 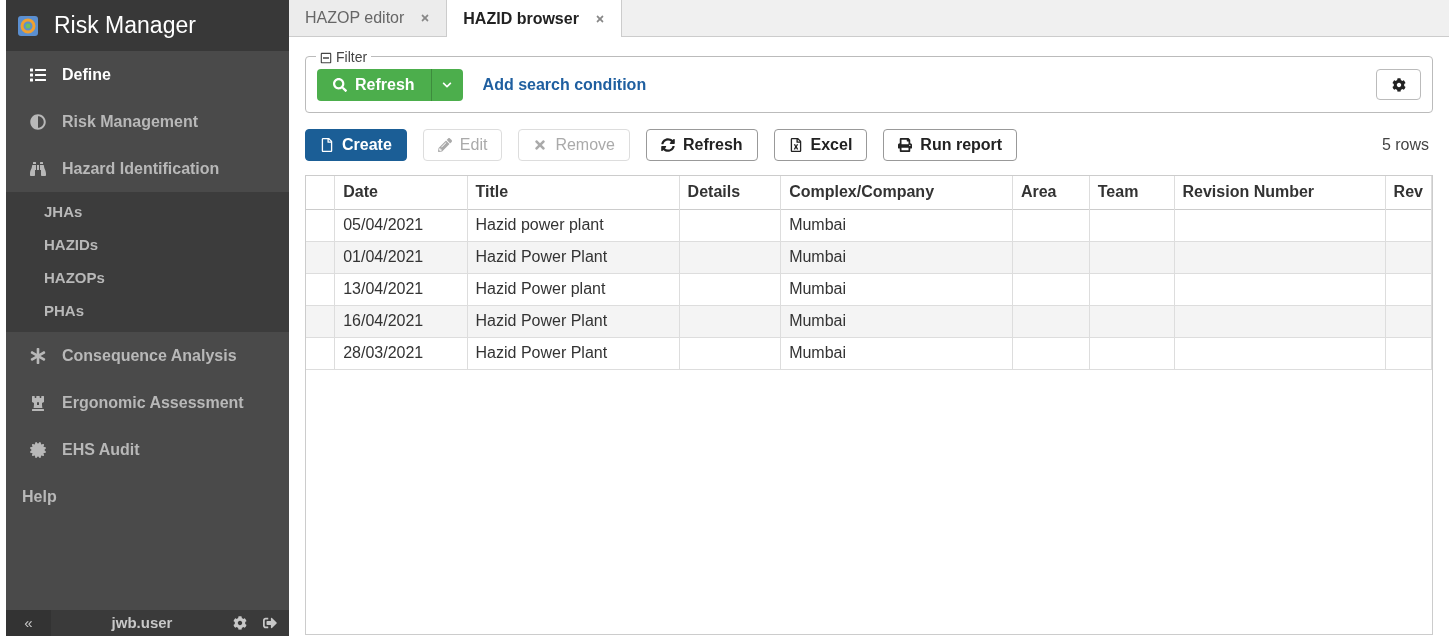 What do you see at coordinates (147, 355) in the screenshot?
I see `sidebar-item: Consequence Analysis` at bounding box center [147, 355].